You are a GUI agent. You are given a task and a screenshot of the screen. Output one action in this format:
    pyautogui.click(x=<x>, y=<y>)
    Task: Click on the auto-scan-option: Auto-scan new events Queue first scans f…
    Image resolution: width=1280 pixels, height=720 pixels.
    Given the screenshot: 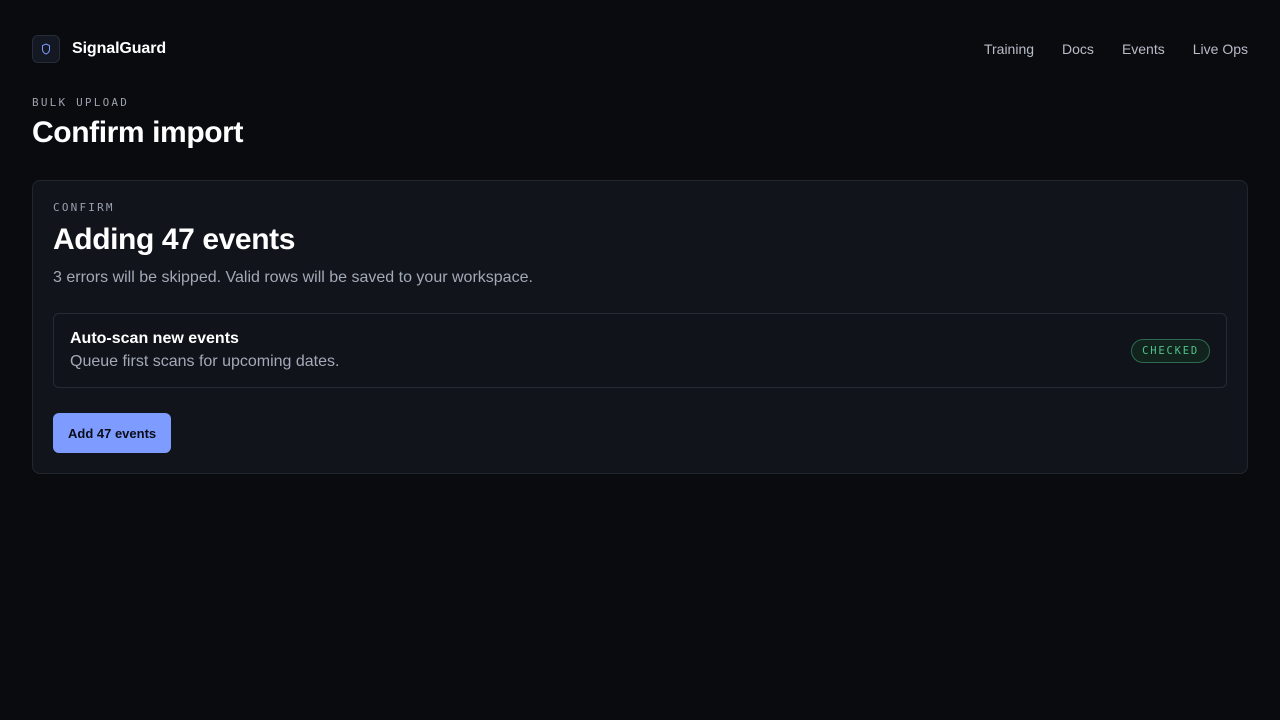 What is the action you would take?
    pyautogui.click(x=640, y=350)
    